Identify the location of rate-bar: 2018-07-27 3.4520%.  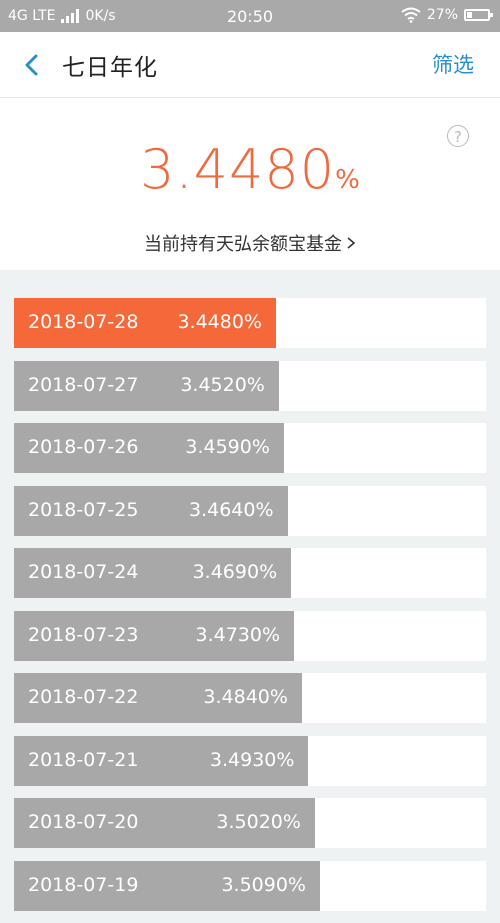
(146, 385).